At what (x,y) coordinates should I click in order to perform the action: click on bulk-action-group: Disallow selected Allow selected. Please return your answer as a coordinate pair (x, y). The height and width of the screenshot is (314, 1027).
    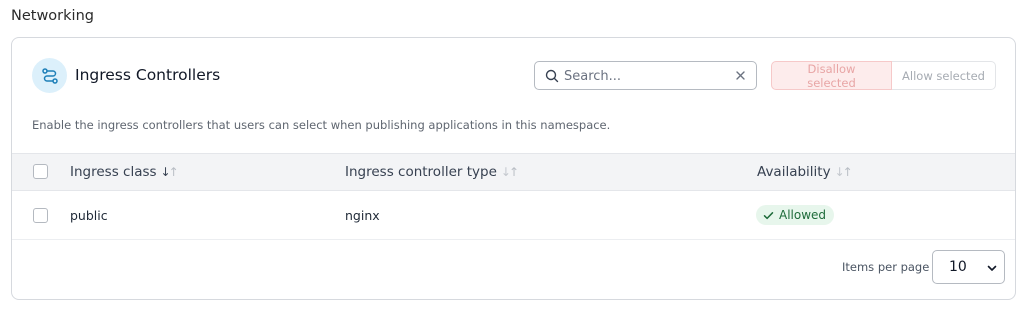
    Looking at the image, I should click on (883, 75).